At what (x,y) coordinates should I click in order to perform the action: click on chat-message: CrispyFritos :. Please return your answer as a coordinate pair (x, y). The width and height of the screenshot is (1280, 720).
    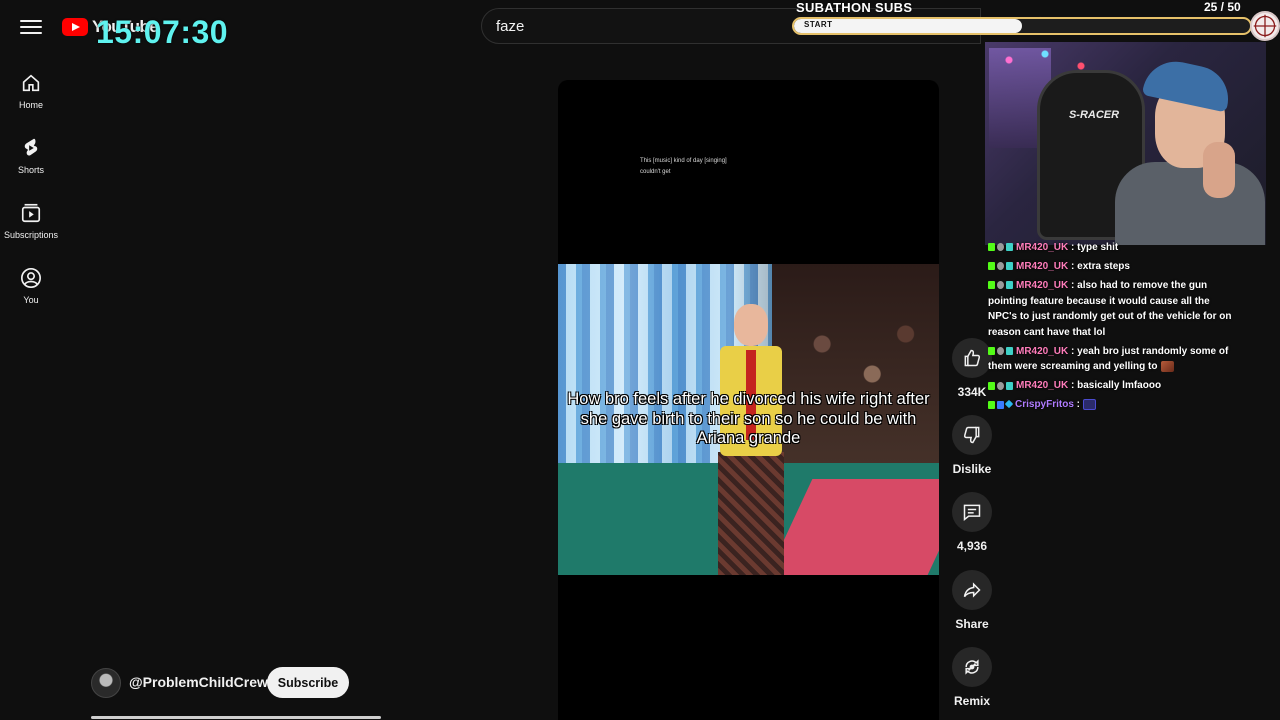
    Looking at the image, I should click on (1113, 405).